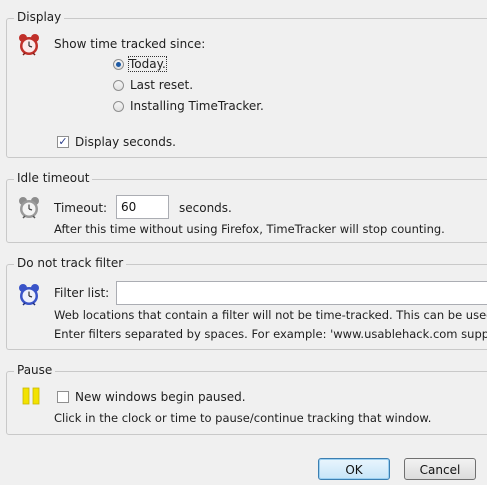  Describe the element at coordinates (53, 178) in the screenshot. I see `idle-timeout-legend: Idle timeout` at that location.